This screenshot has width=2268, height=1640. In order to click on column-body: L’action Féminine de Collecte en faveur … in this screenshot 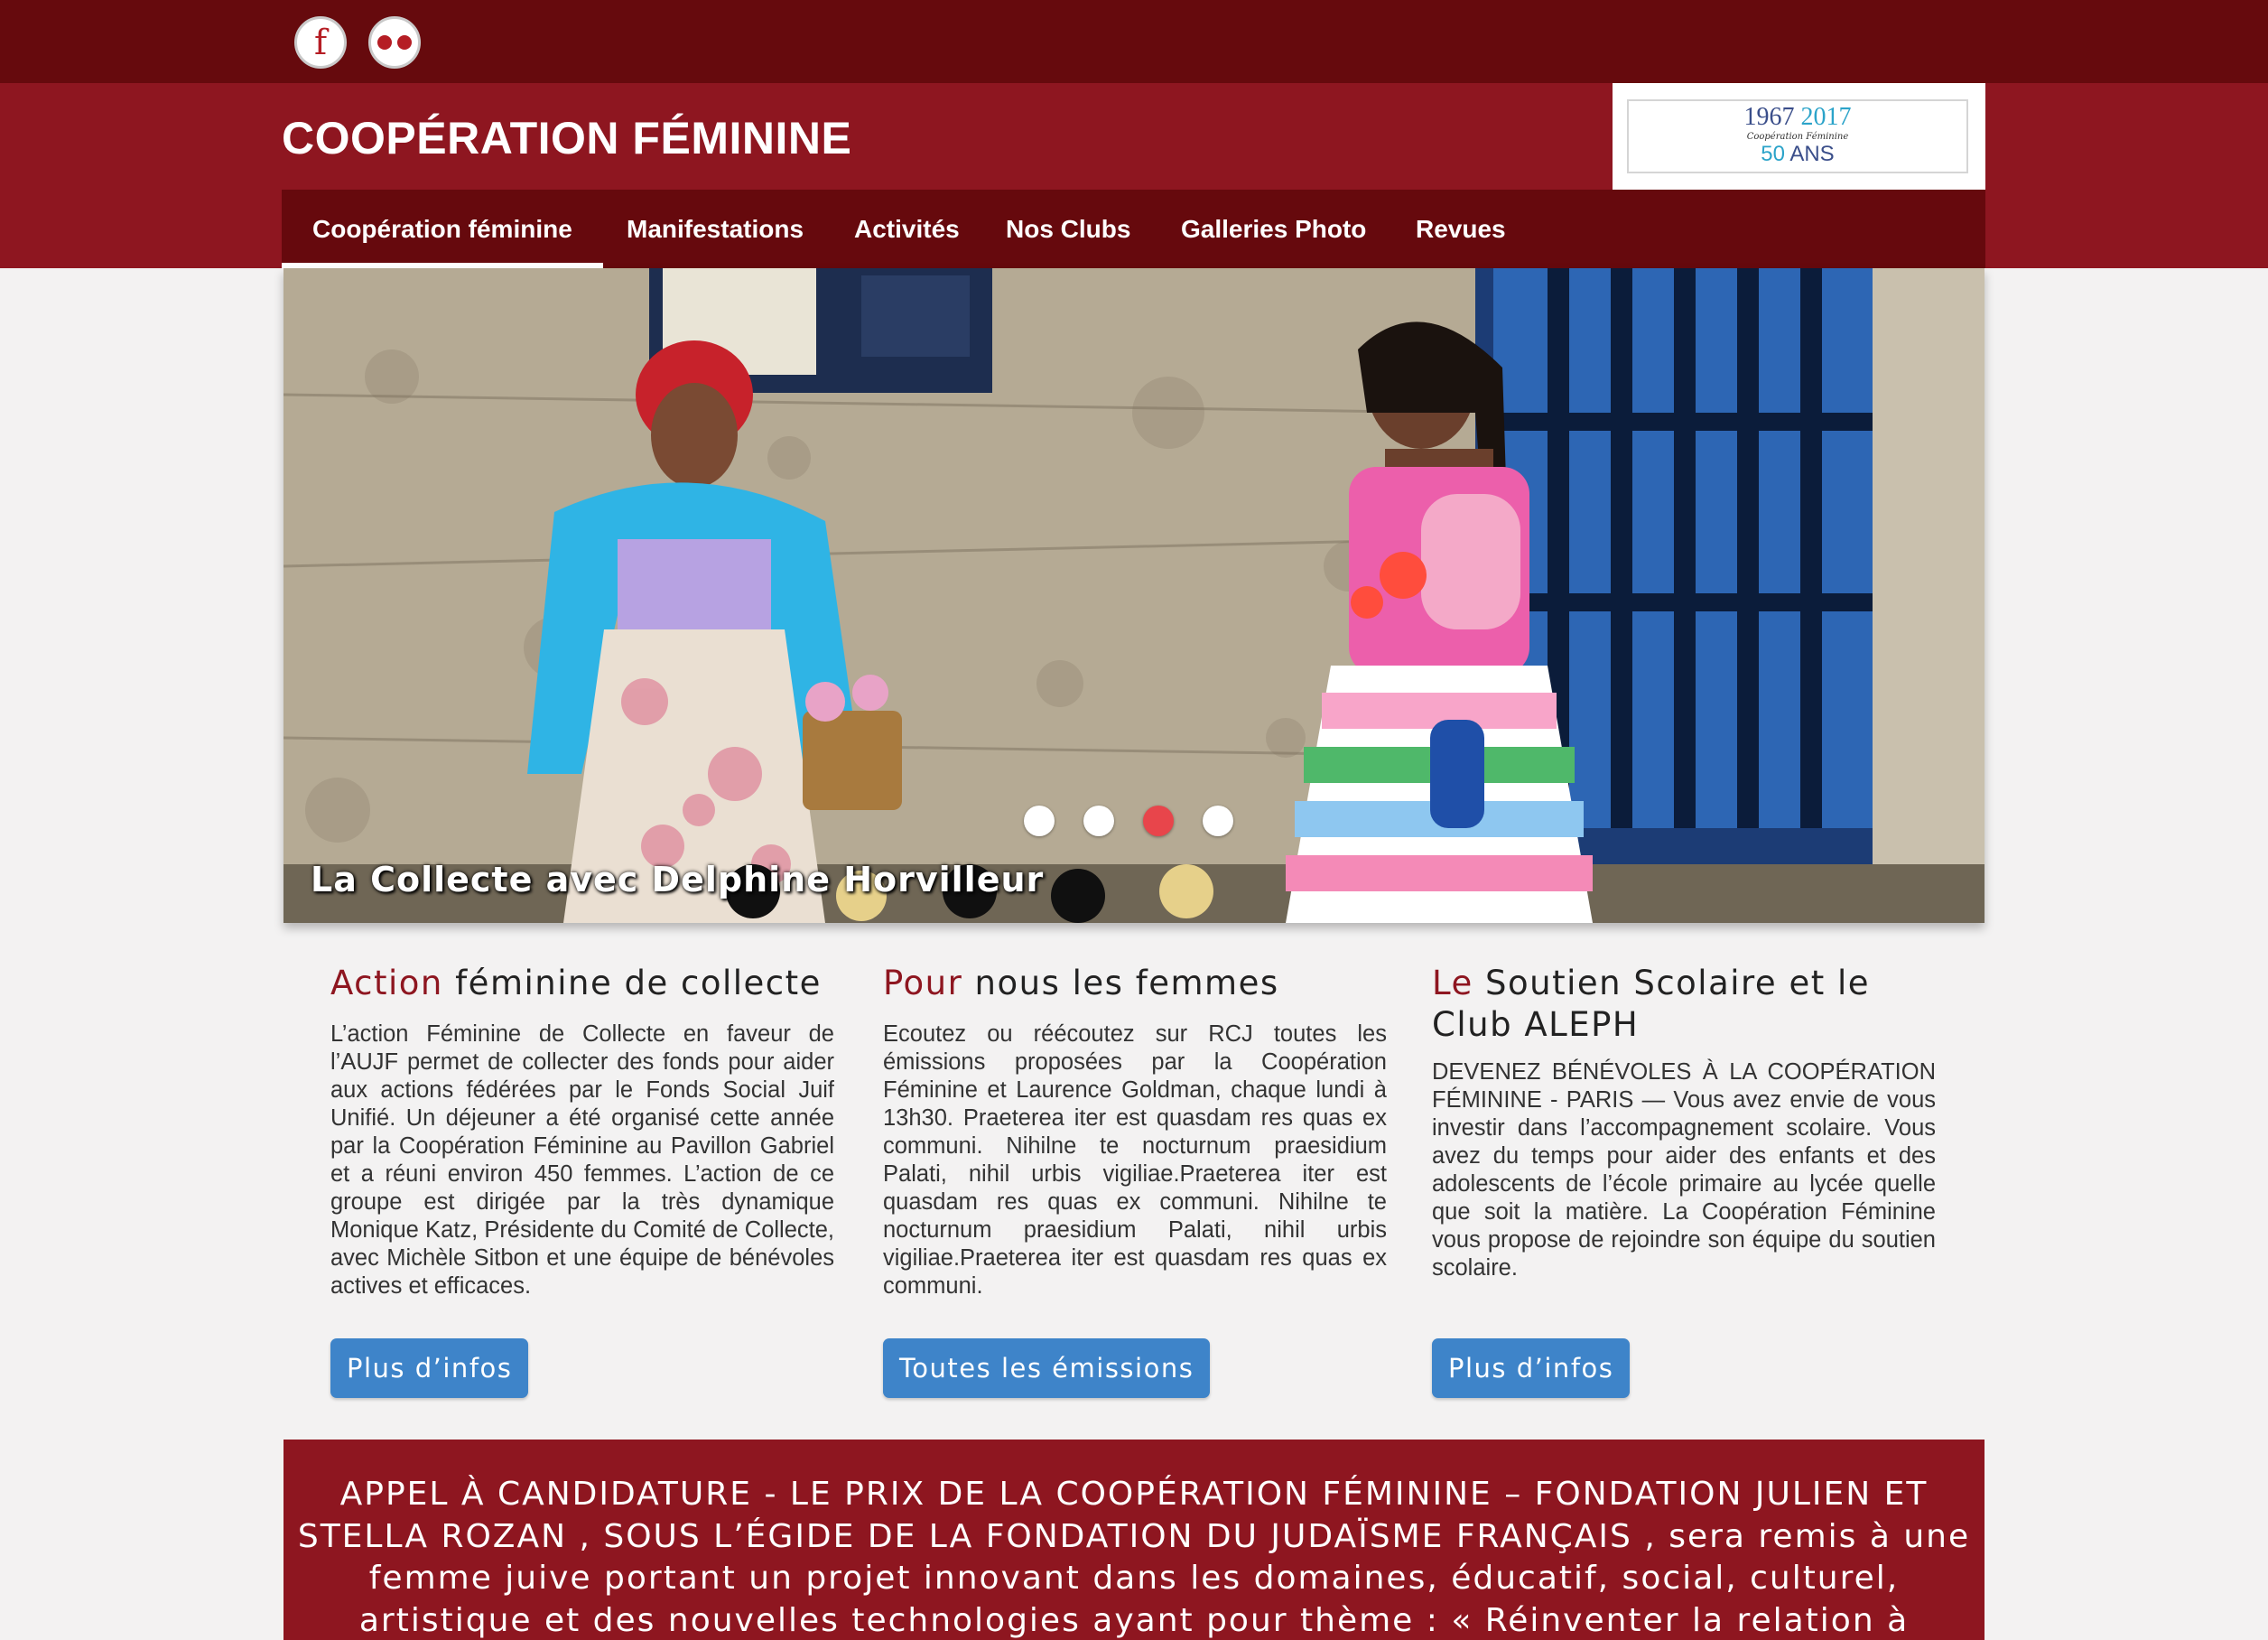, I will do `click(582, 1160)`.